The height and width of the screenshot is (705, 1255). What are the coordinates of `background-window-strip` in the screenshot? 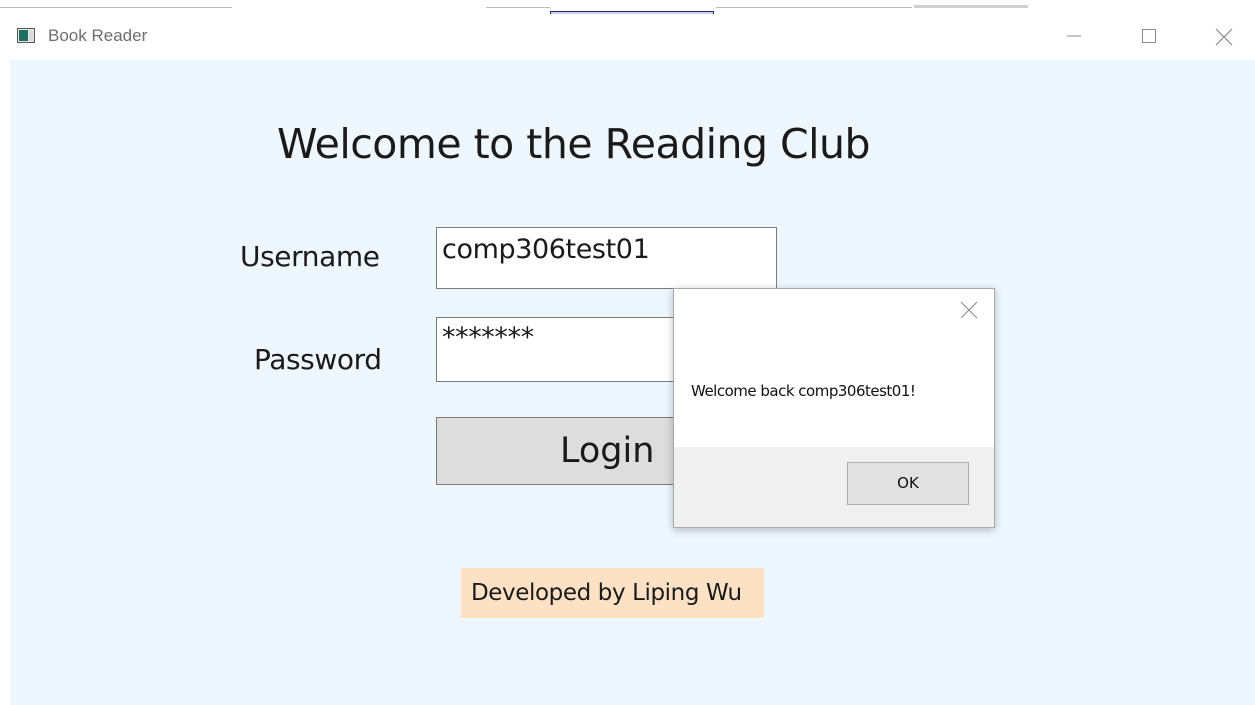 It's located at (627, 5).